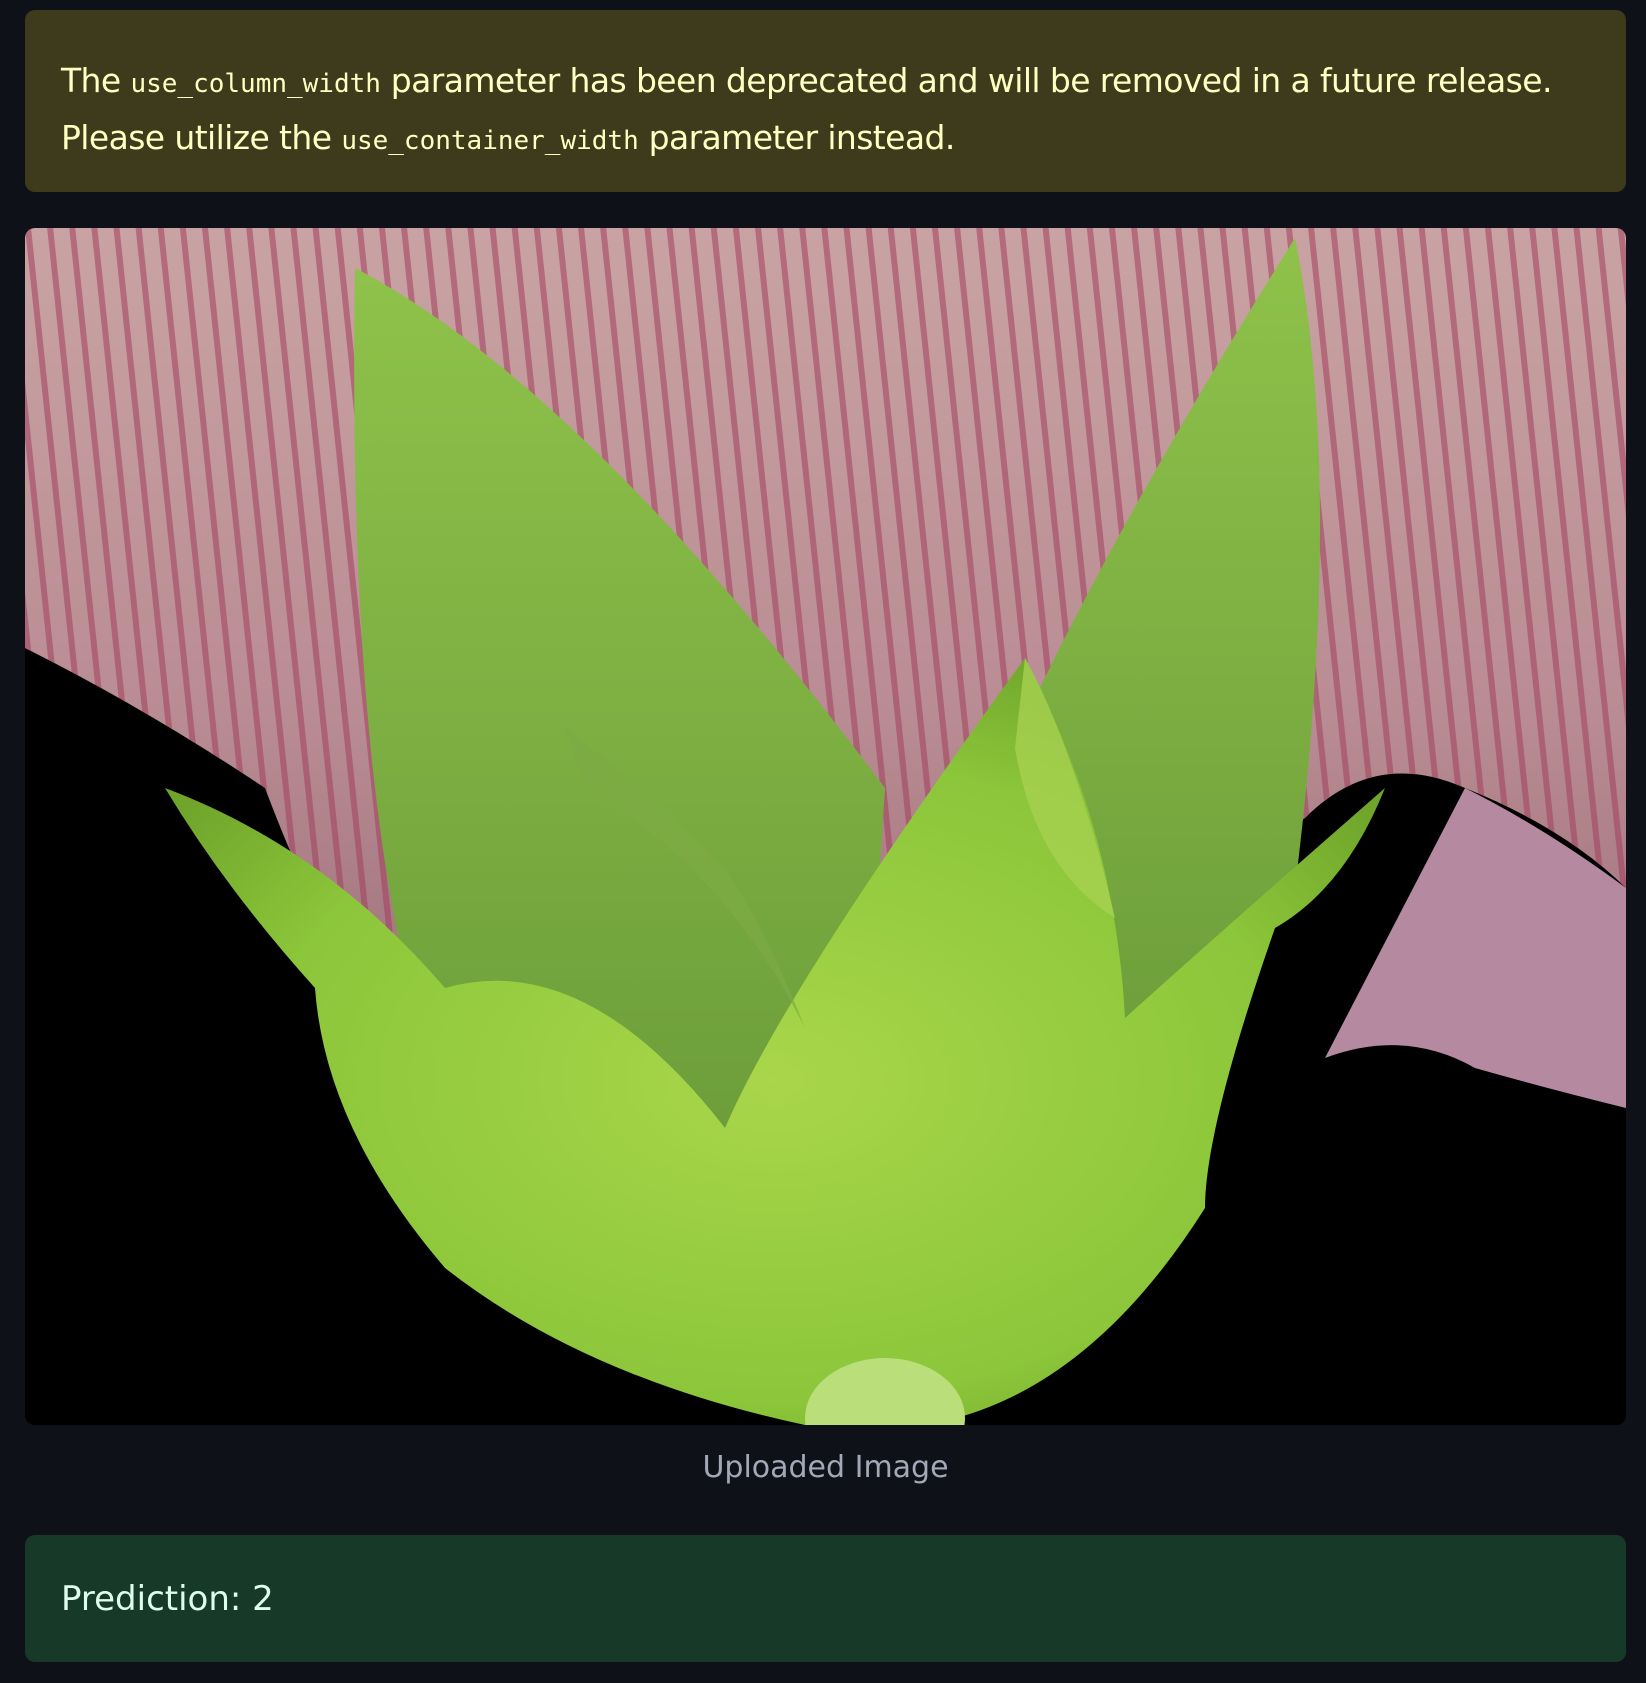 The height and width of the screenshot is (1683, 1646). Describe the element at coordinates (490, 141) in the screenshot. I see `warning-code-use-container-width: use_container_width` at that location.